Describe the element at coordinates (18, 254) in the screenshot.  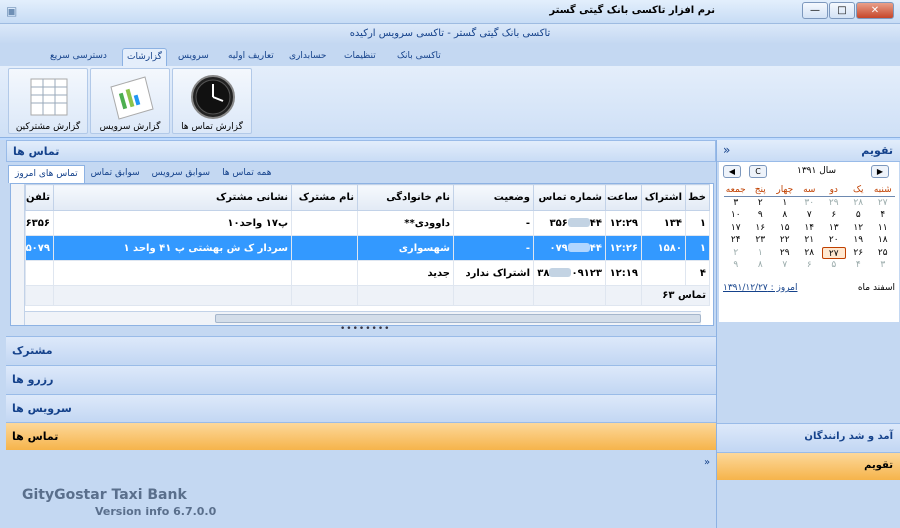
I see `vertical-scrollbar` at that location.